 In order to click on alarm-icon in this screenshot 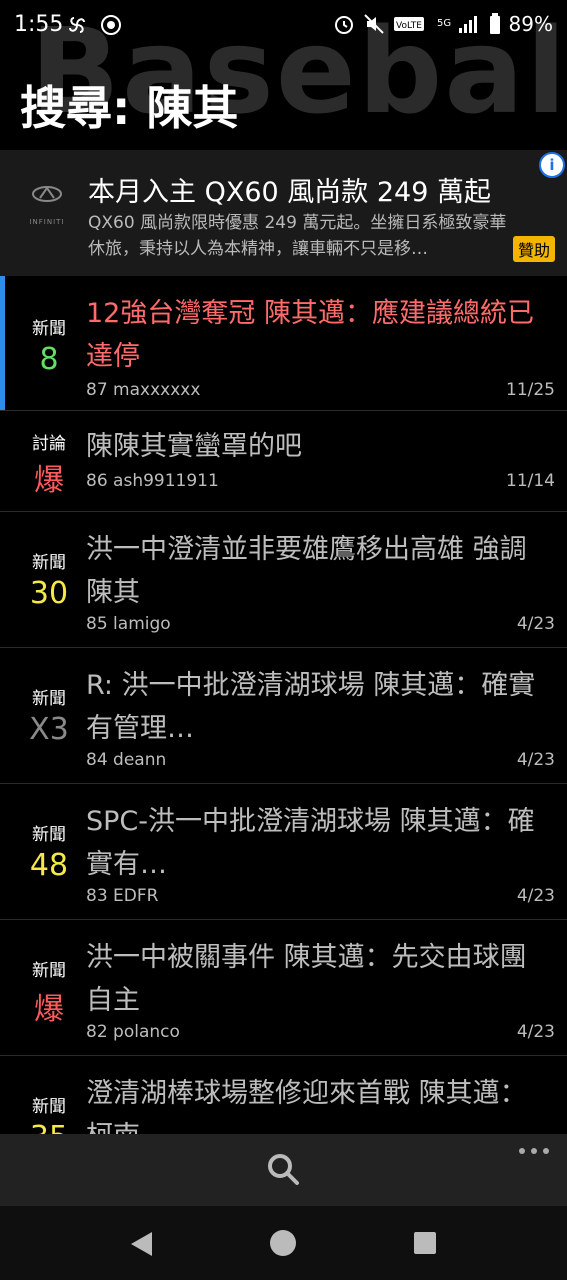, I will do `click(343, 25)`.